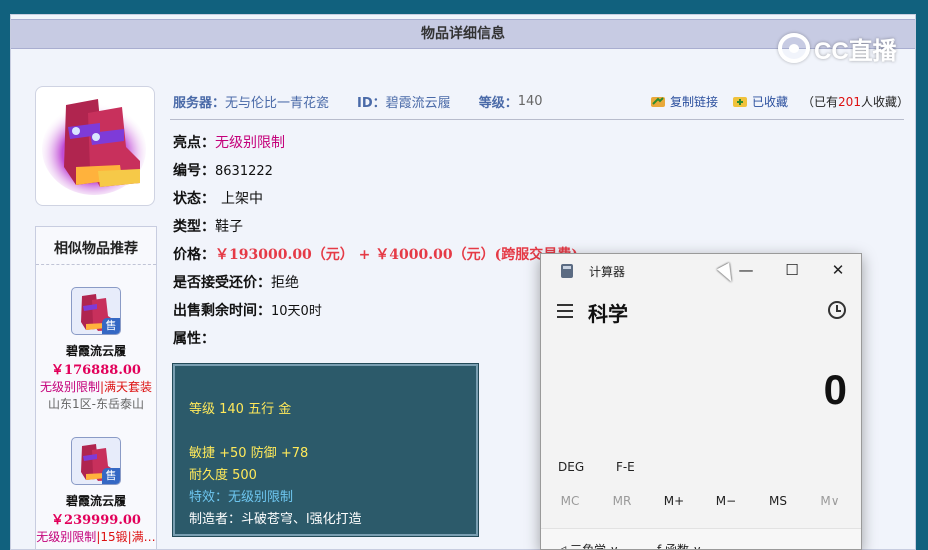 This screenshot has width=928, height=550. Describe the element at coordinates (530, 101) in the screenshot. I see `level-value: 140` at that location.